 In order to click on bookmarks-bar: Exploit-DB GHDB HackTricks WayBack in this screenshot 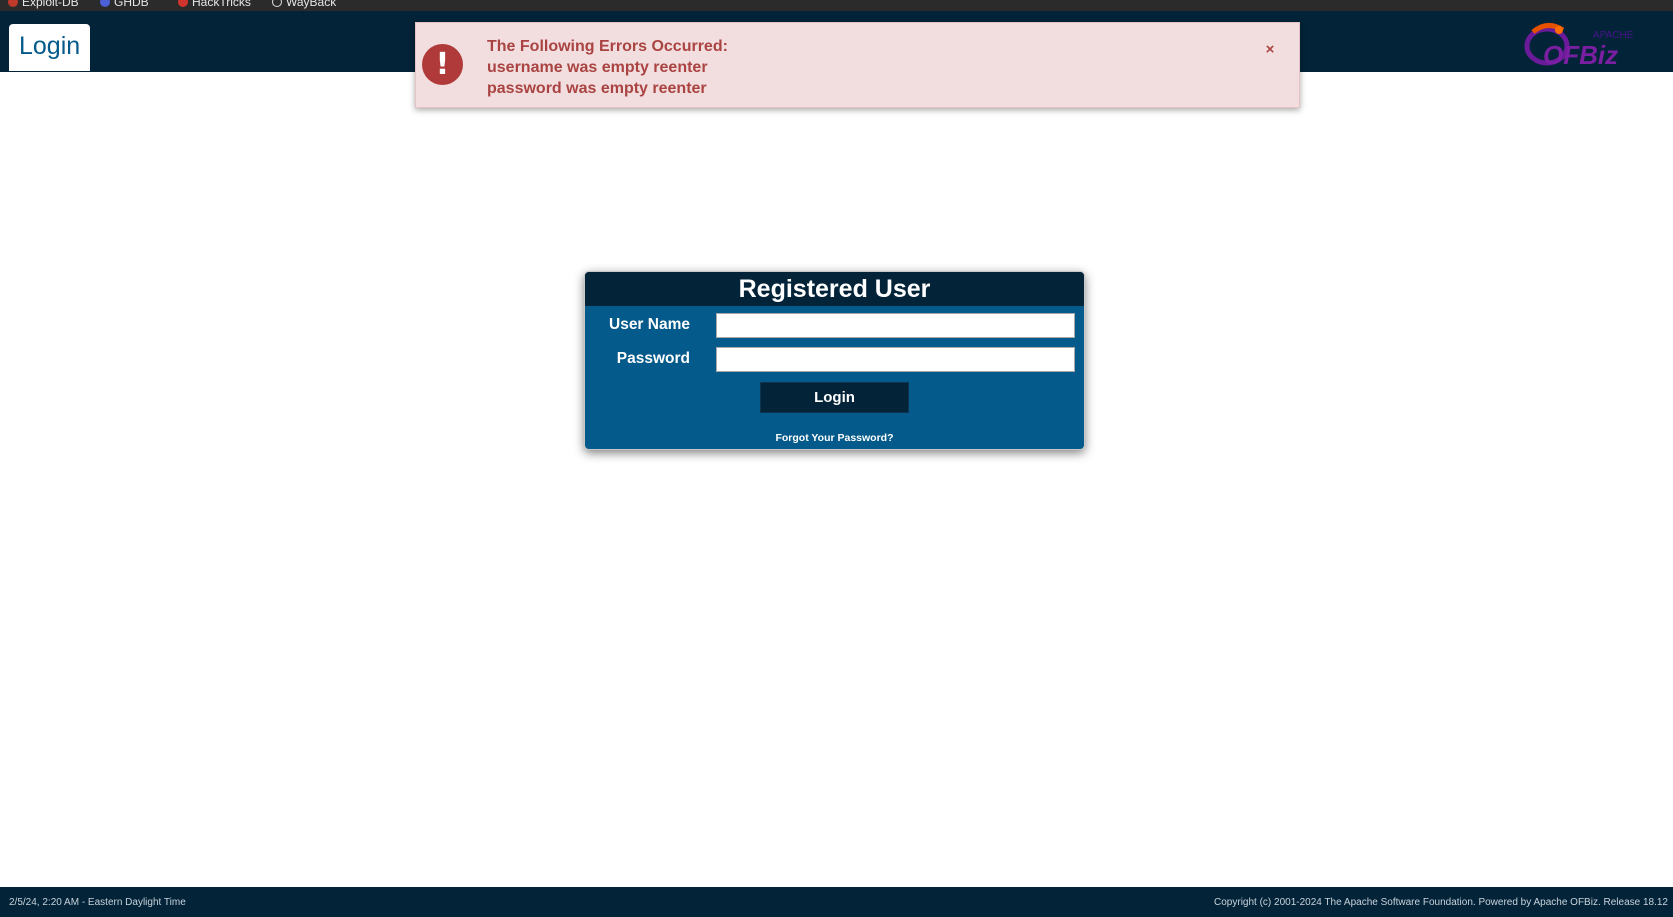, I will do `click(836, 5)`.